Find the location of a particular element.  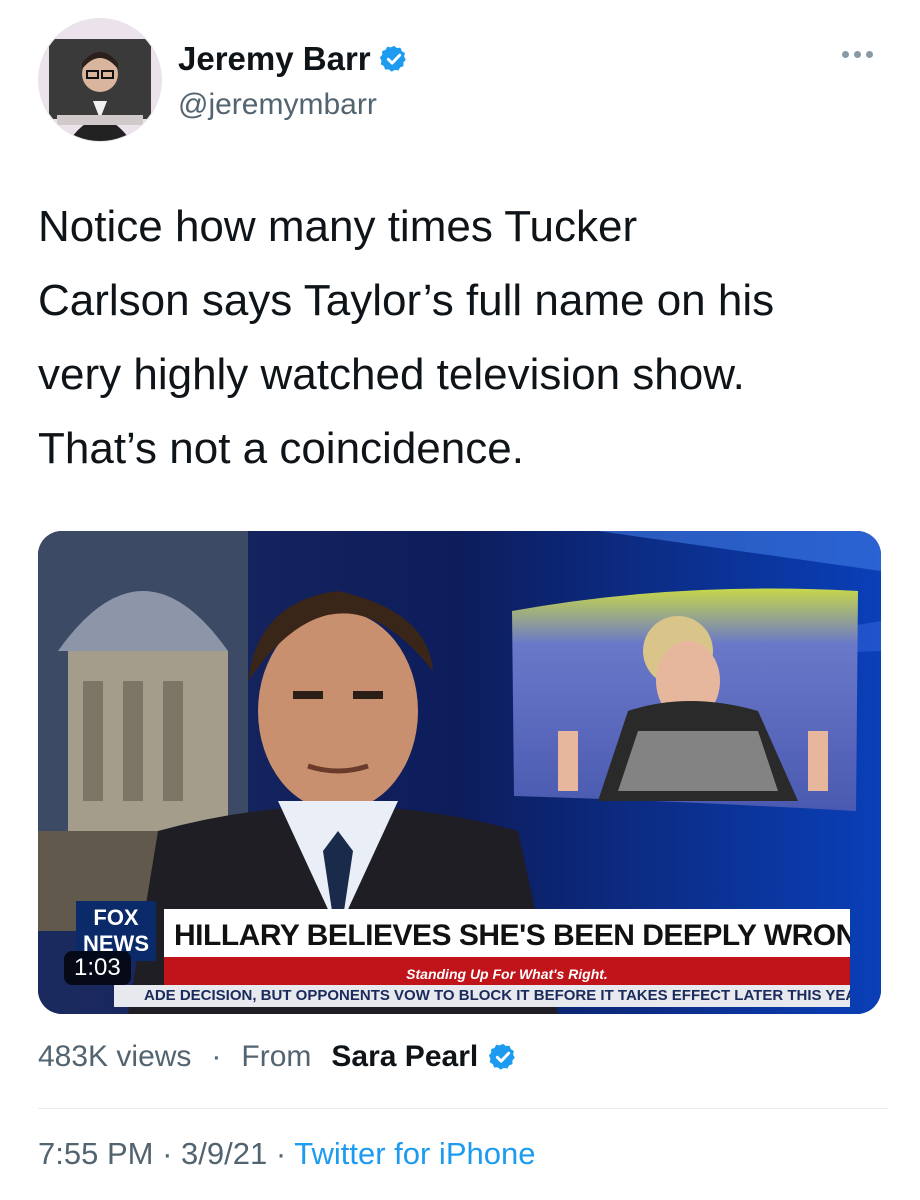

author-handle: @jeremymbarr is located at coordinates (293, 105).